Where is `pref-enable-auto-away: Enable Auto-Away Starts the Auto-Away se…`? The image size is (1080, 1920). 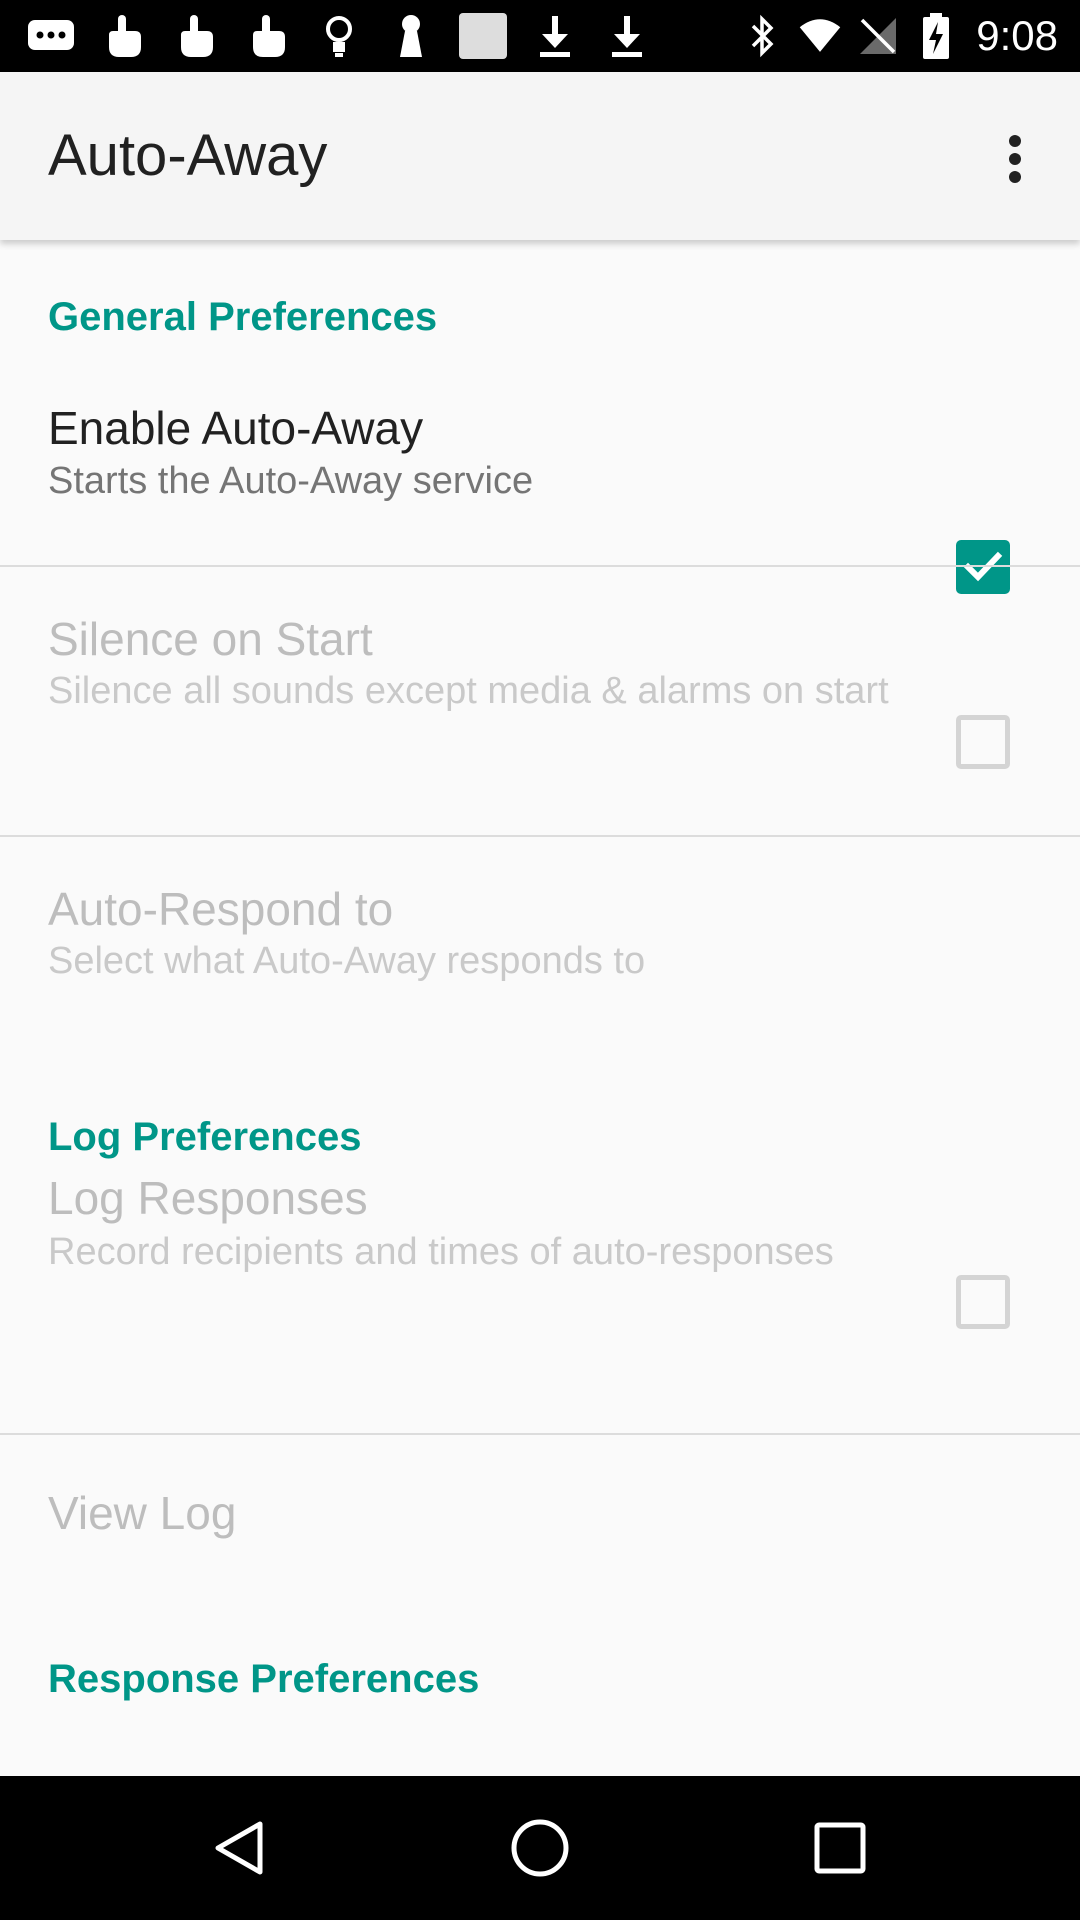 pref-enable-auto-away: Enable Auto-Away Starts the Auto-Away se… is located at coordinates (540, 472).